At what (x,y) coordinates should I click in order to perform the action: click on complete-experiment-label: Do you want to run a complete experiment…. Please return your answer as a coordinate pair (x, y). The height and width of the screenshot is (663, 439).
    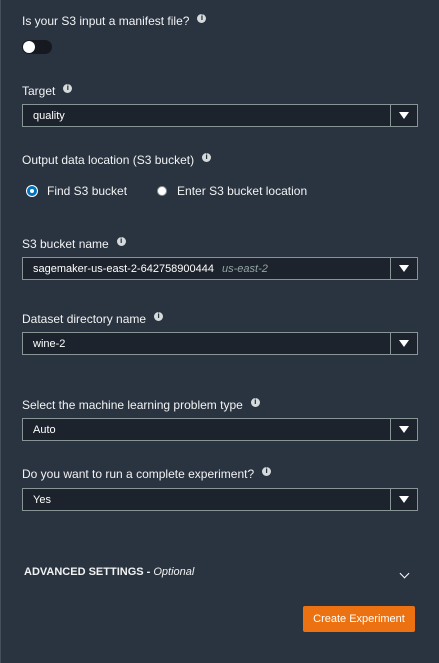
    Looking at the image, I should click on (147, 473).